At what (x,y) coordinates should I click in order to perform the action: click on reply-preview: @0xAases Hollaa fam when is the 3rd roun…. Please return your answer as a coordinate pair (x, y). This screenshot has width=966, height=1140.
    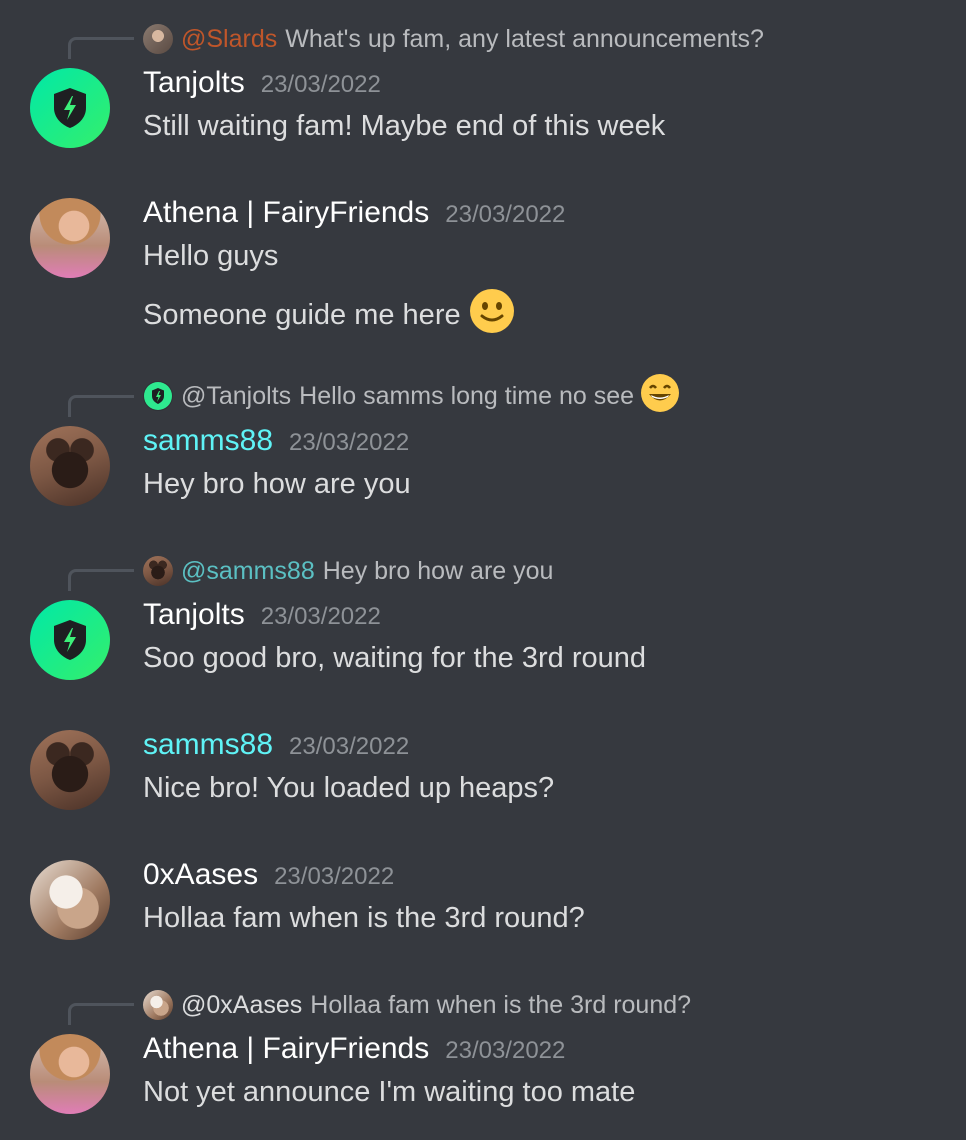
    Looking at the image, I should click on (417, 1005).